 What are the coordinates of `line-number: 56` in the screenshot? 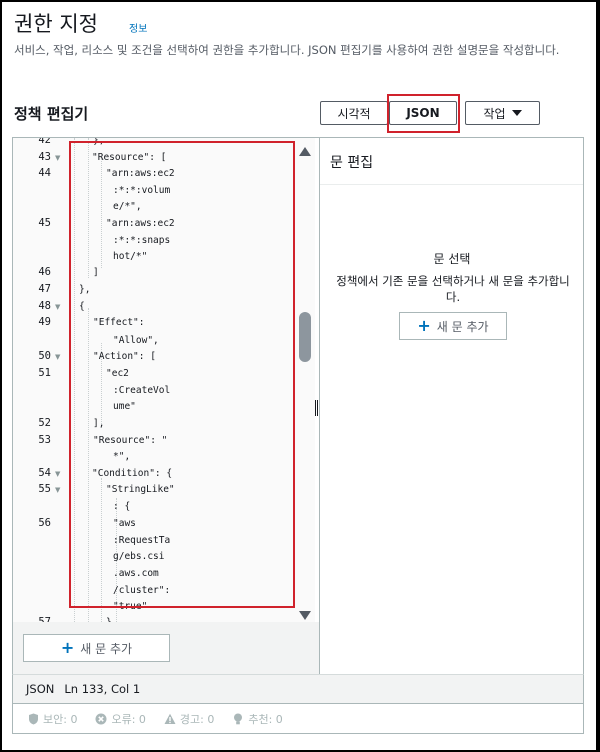 It's located at (44, 523).